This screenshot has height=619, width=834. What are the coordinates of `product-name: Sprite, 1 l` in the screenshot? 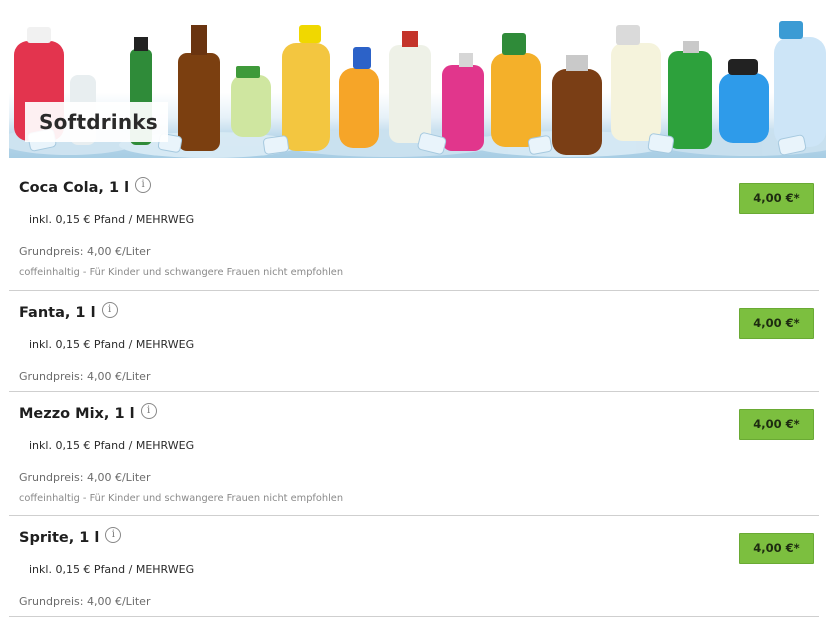 It's located at (59, 538).